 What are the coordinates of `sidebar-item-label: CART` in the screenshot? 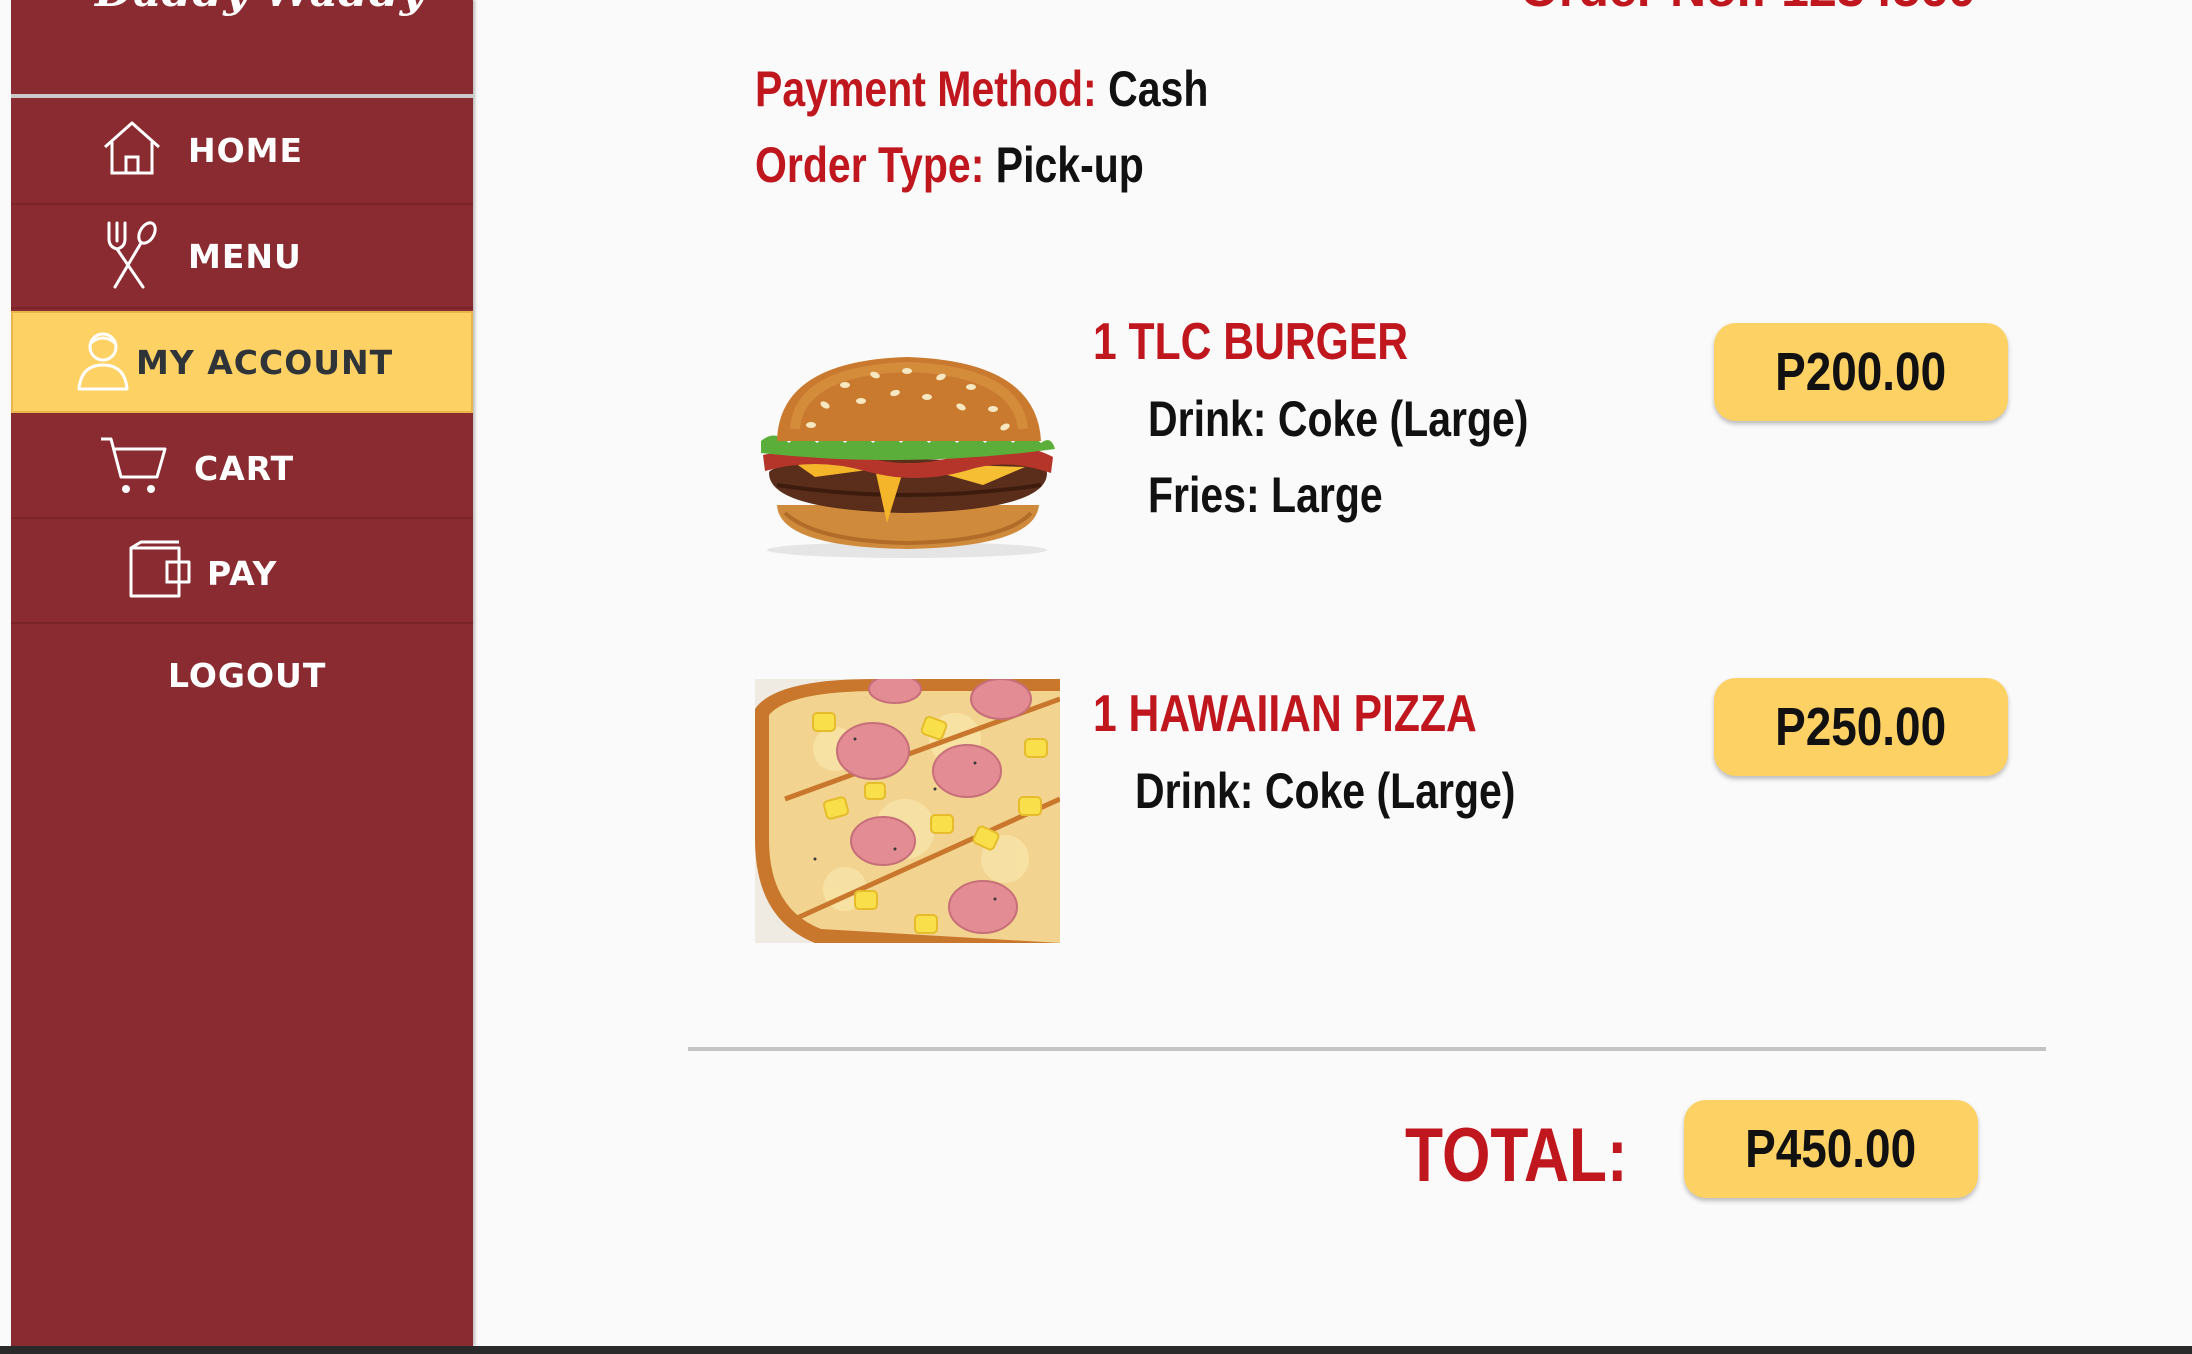 It's located at (244, 468).